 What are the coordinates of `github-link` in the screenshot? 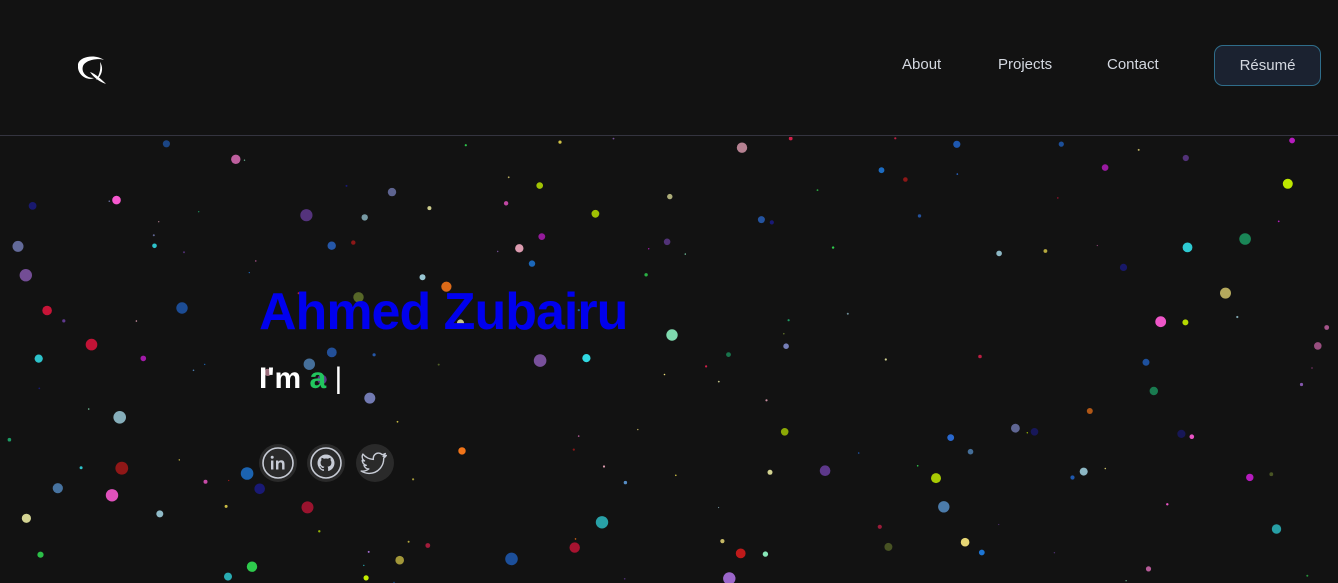 It's located at (326, 463).